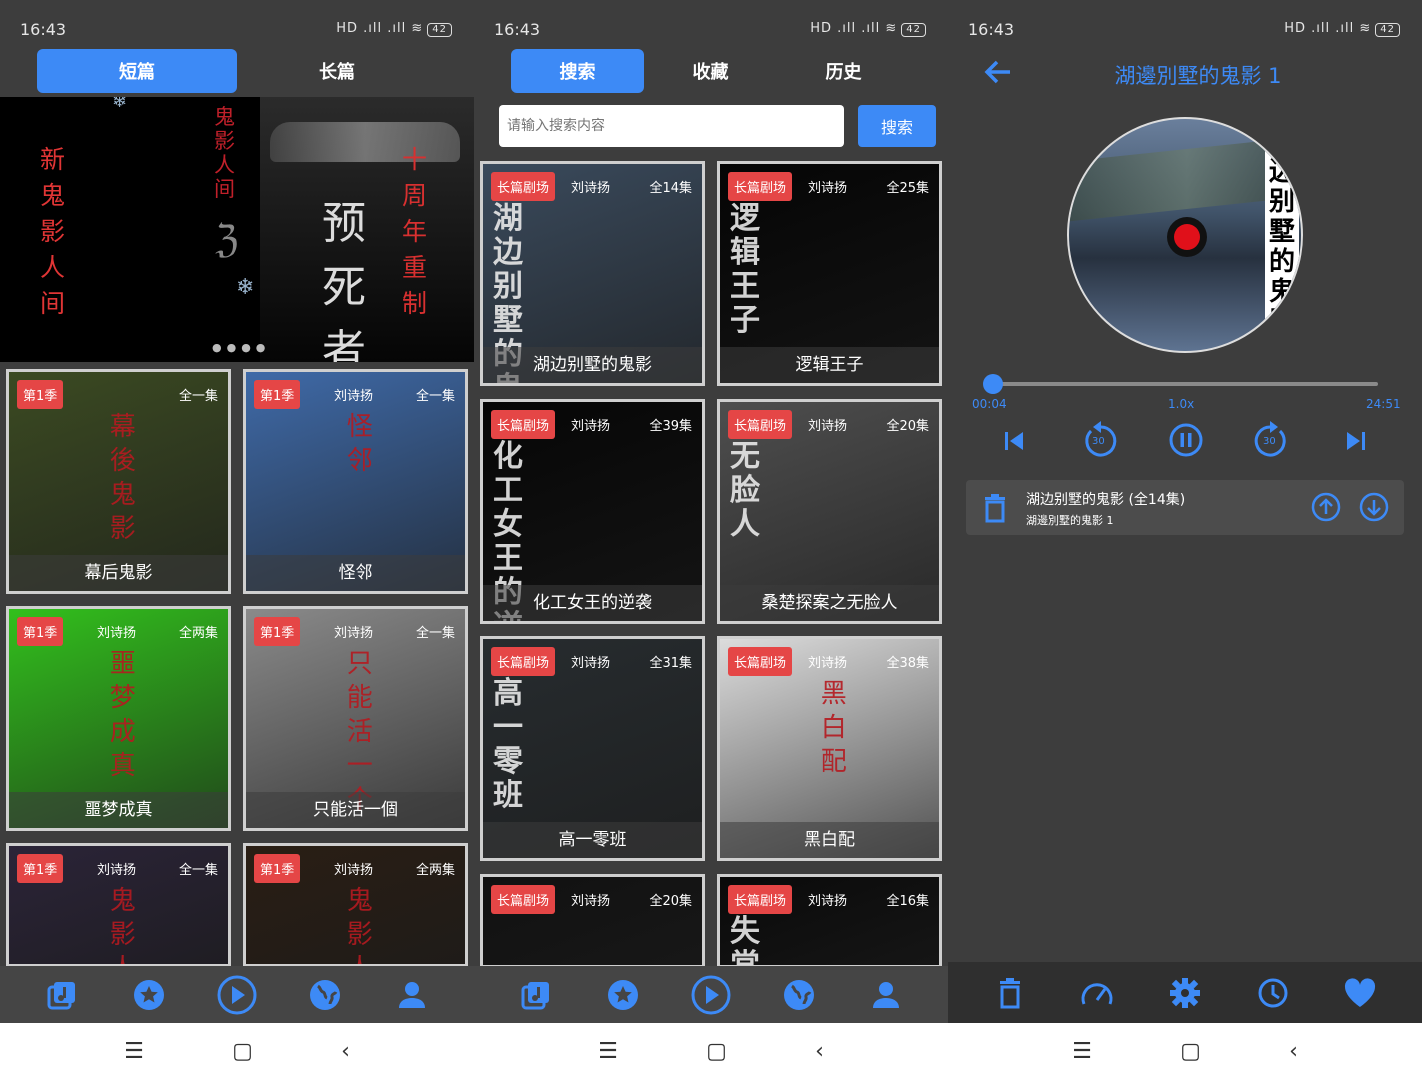 This screenshot has width=1422, height=1080. I want to click on short-card: 只能活一个第1季刘诗扬全一集只能活一個, so click(355, 718).